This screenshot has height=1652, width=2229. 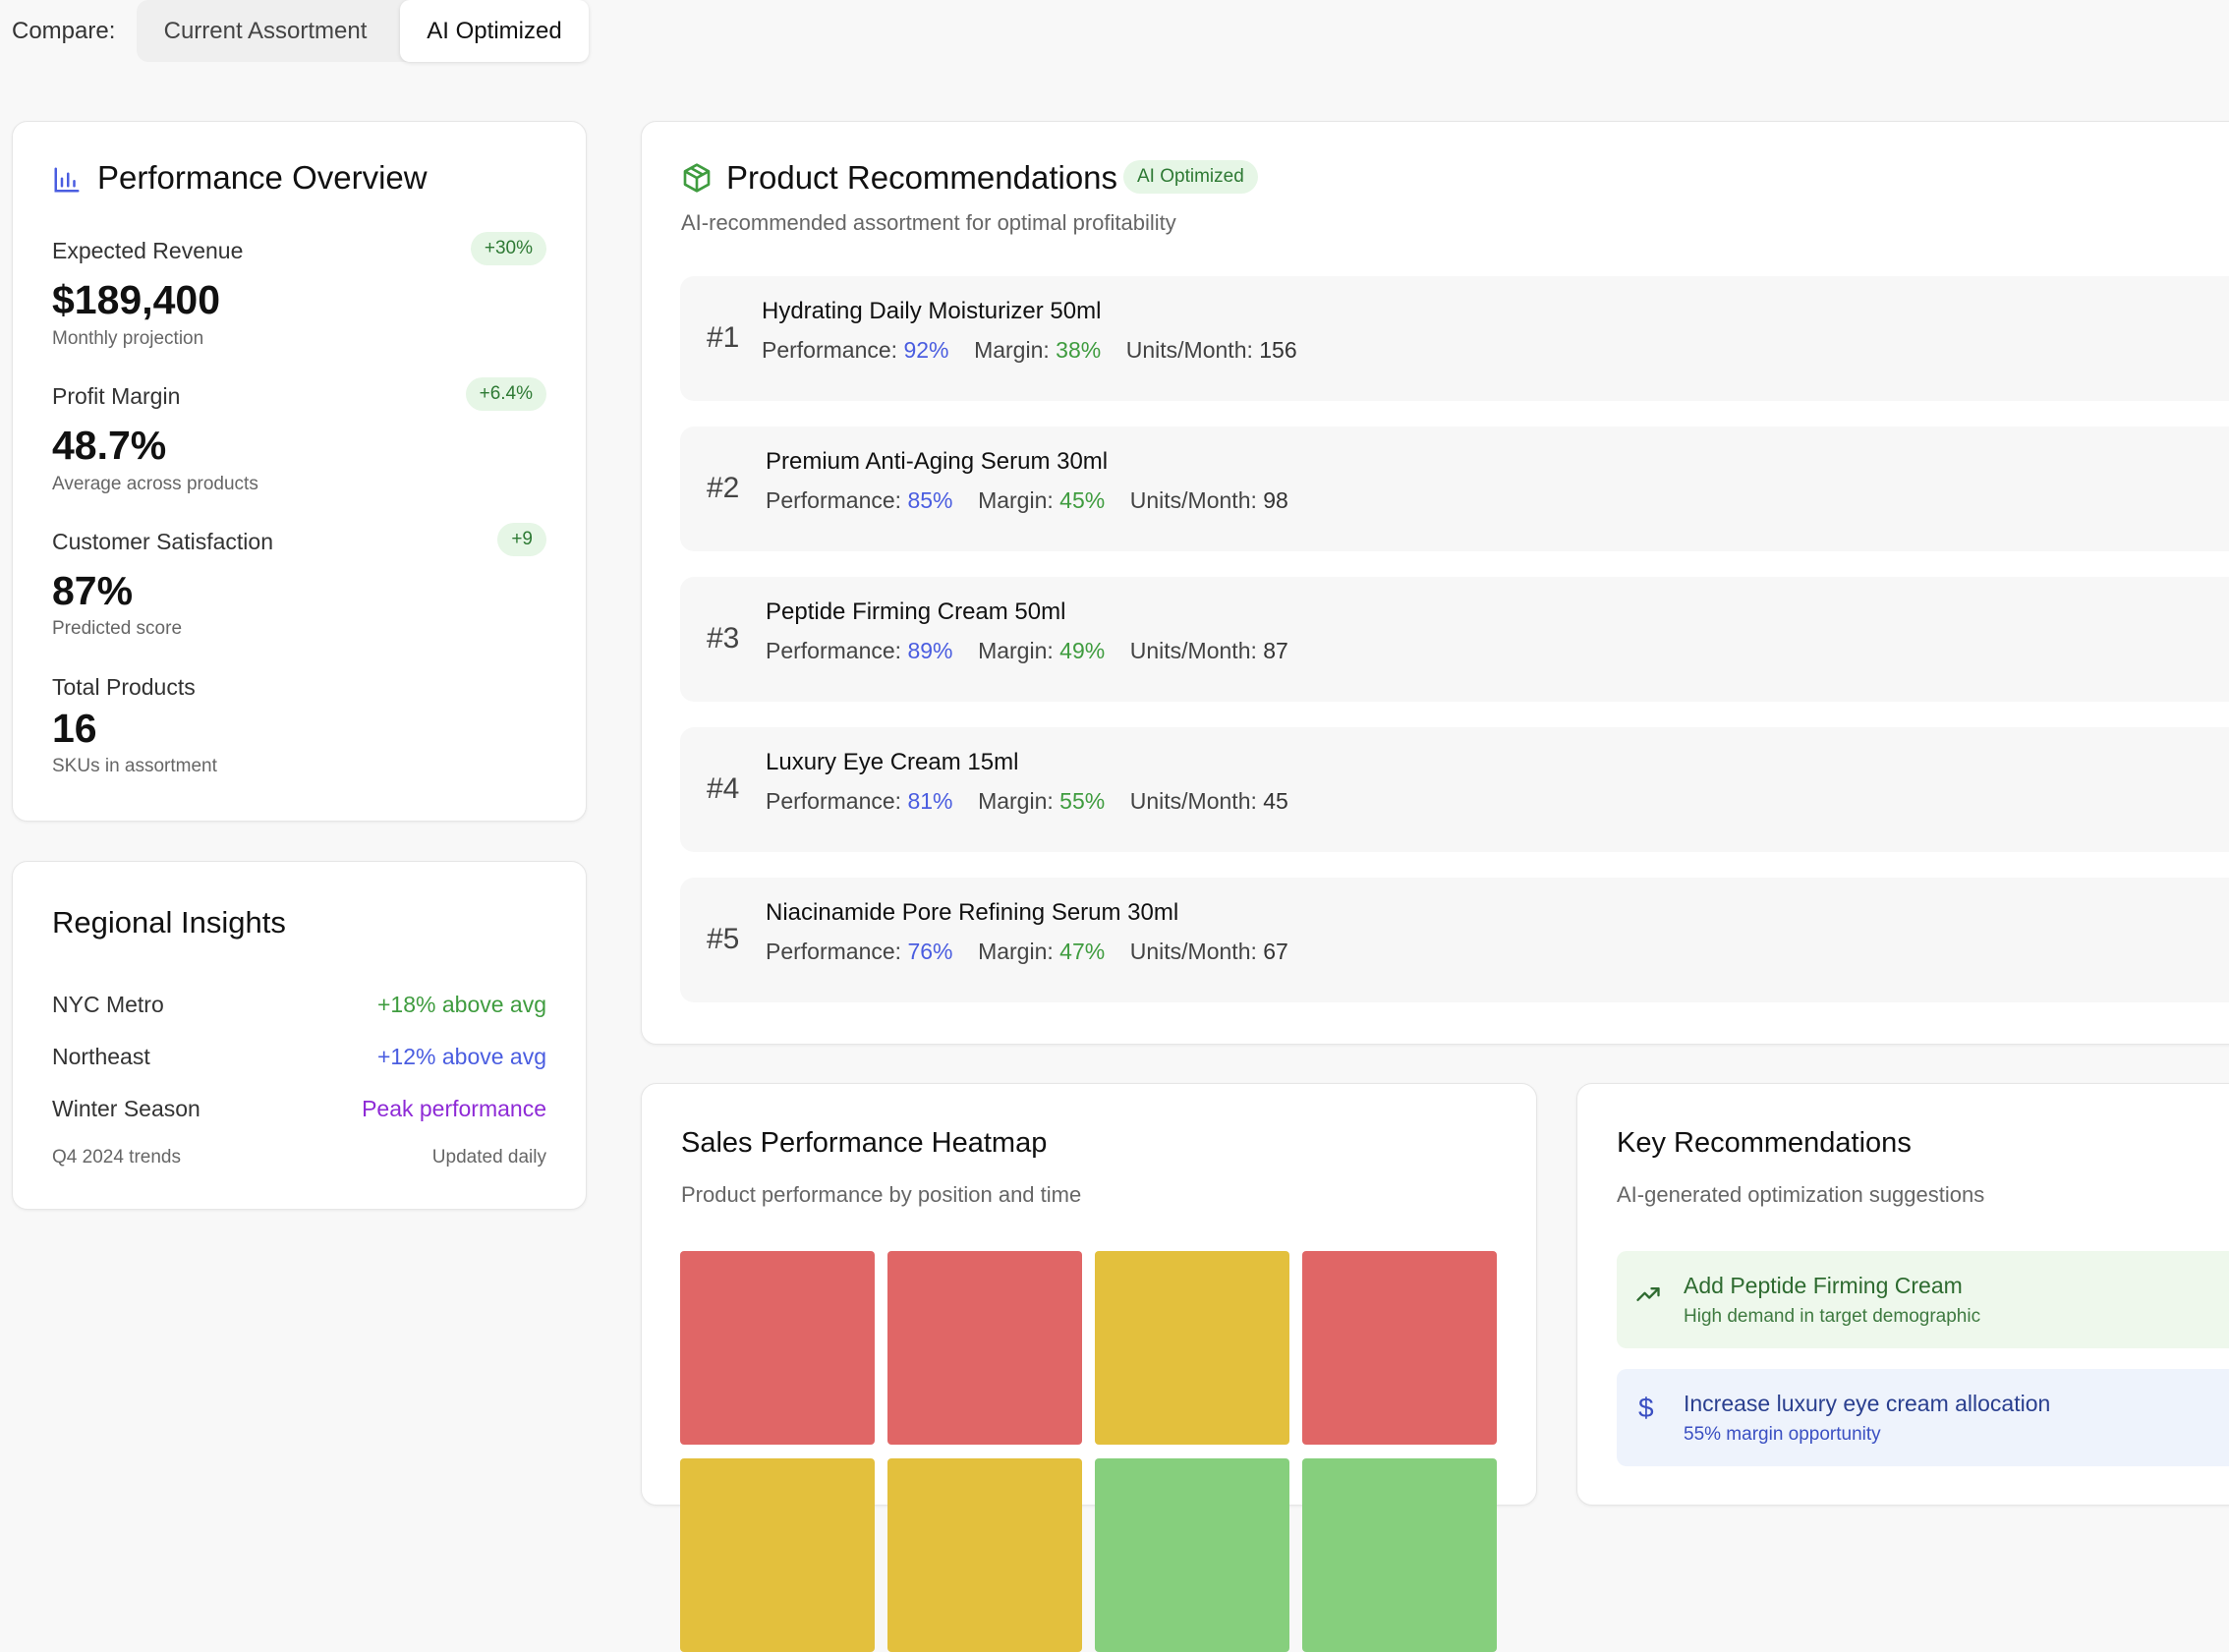 What do you see at coordinates (697, 180) in the screenshot?
I see `package-icon` at bounding box center [697, 180].